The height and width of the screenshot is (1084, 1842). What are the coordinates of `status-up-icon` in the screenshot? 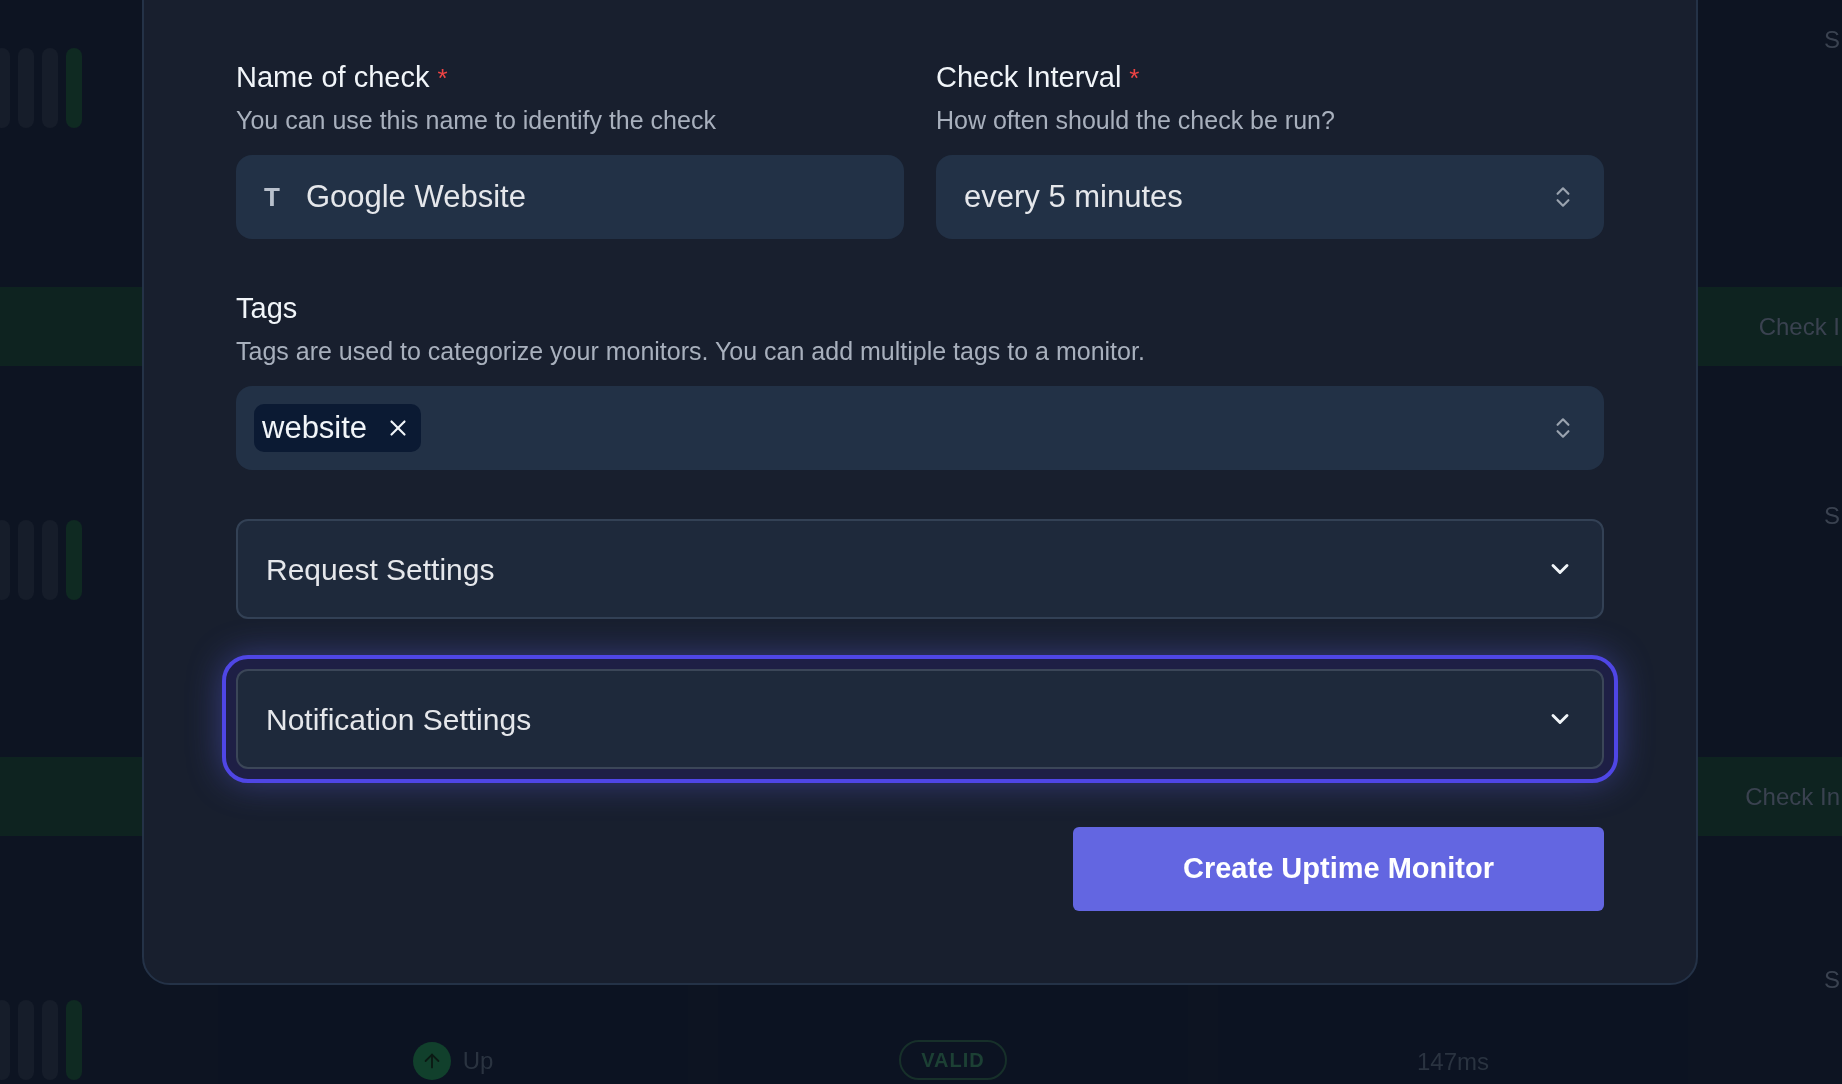 It's located at (431, 1061).